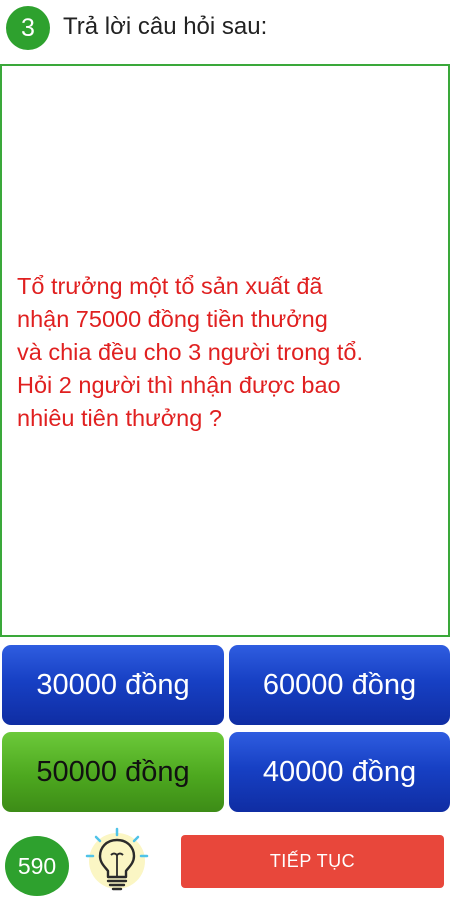 The height and width of the screenshot is (900, 450). What do you see at coordinates (339, 685) in the screenshot?
I see `answer-button-2: 60000 đồng` at bounding box center [339, 685].